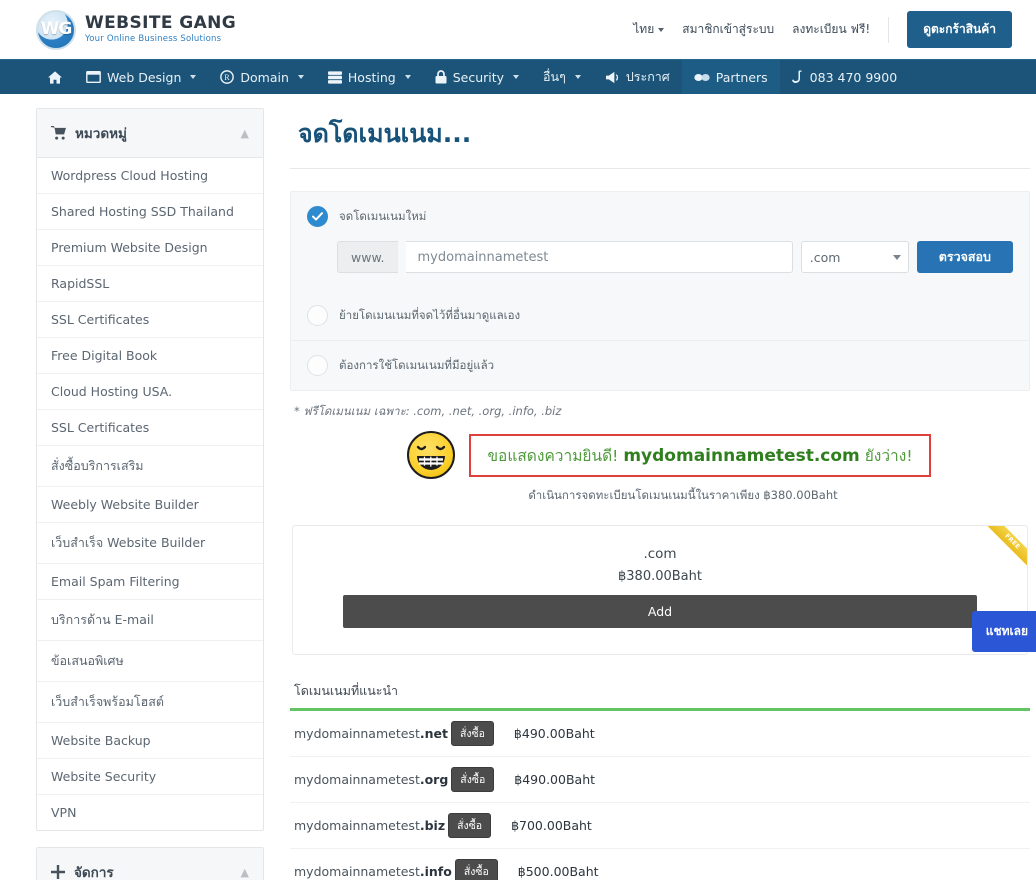  Describe the element at coordinates (831, 29) in the screenshot. I see `register-link: ลงทะเบียน ฟรี!` at that location.